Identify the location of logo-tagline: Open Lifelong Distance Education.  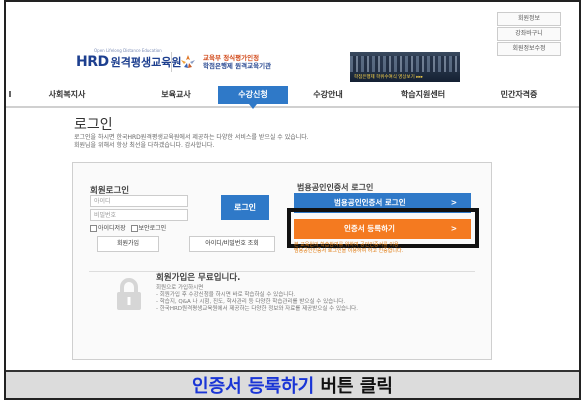
(128, 50).